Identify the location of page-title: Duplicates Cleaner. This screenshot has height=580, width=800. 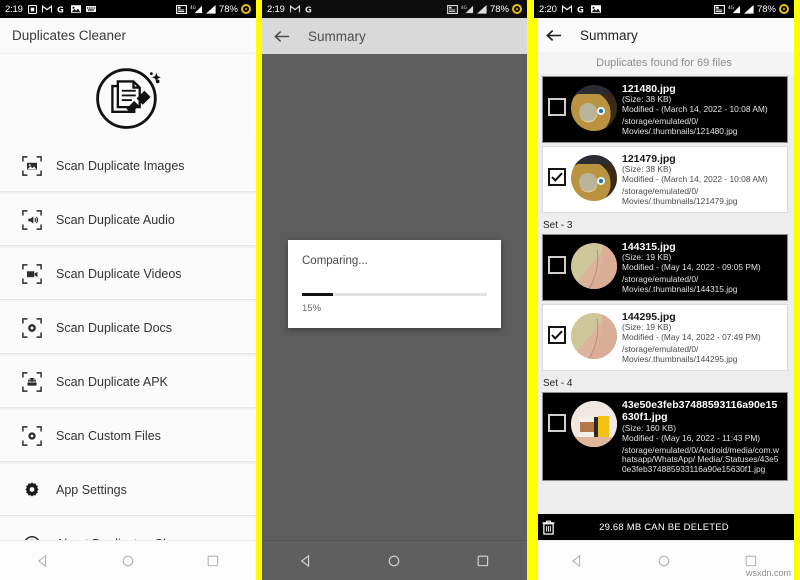
(69, 35).